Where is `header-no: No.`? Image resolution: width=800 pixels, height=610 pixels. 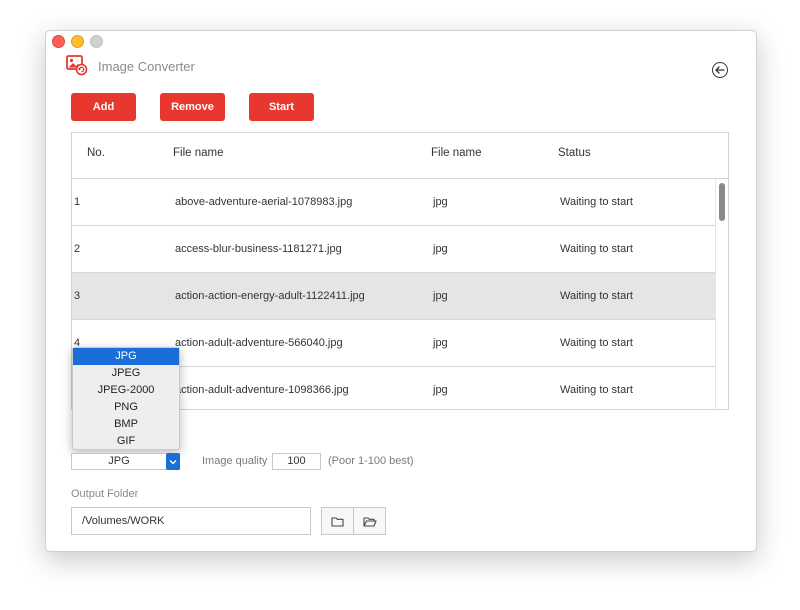
header-no: No. is located at coordinates (96, 153).